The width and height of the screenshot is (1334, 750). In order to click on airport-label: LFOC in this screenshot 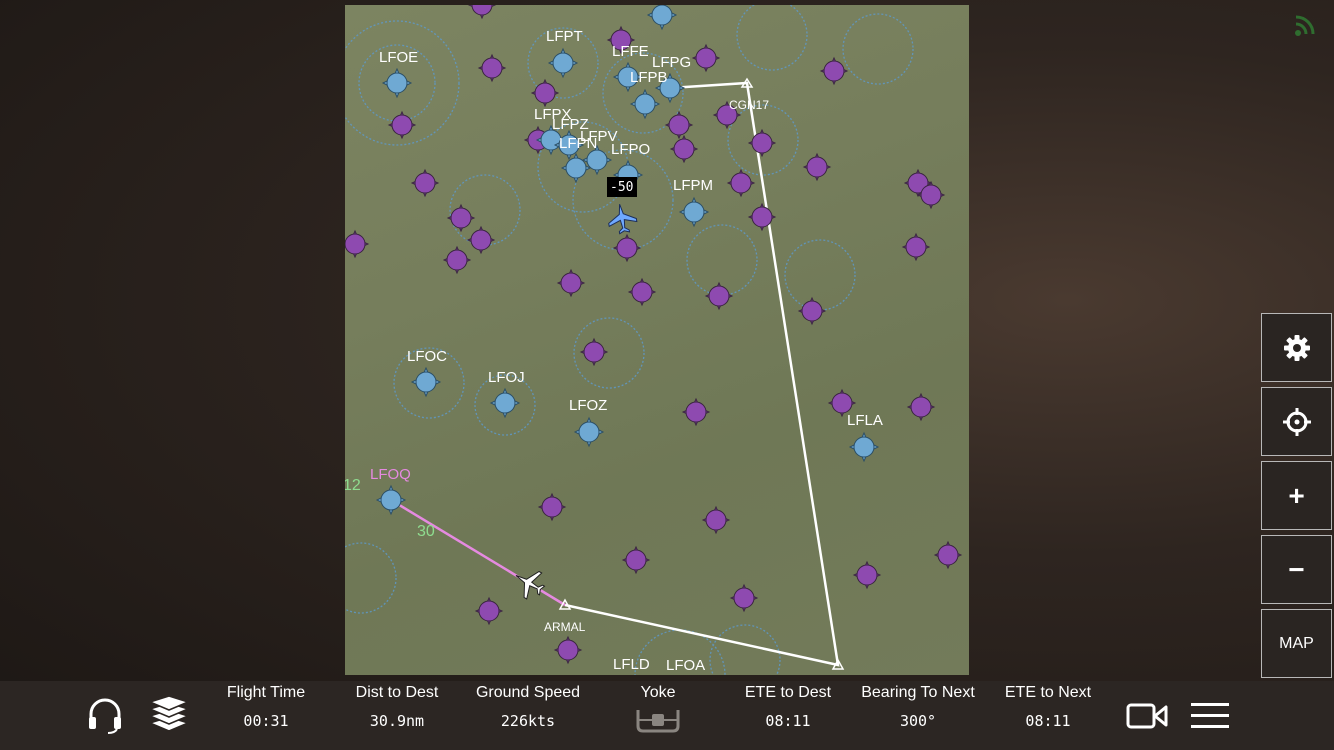, I will do `click(427, 356)`.